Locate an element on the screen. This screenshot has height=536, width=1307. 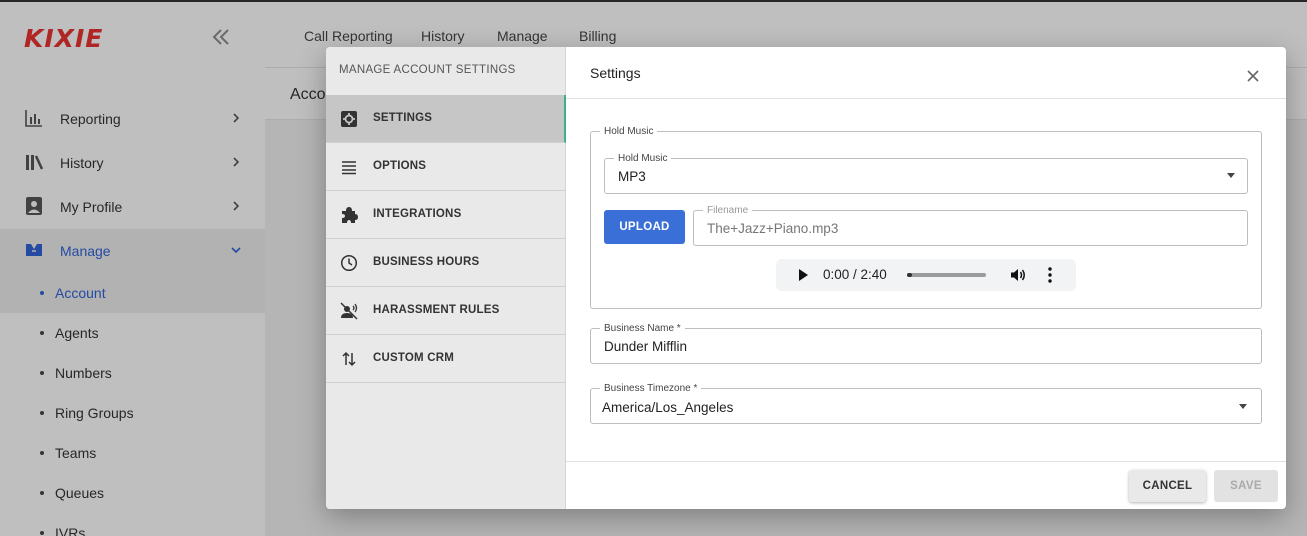
audio-seek-thumb is located at coordinates (909, 275).